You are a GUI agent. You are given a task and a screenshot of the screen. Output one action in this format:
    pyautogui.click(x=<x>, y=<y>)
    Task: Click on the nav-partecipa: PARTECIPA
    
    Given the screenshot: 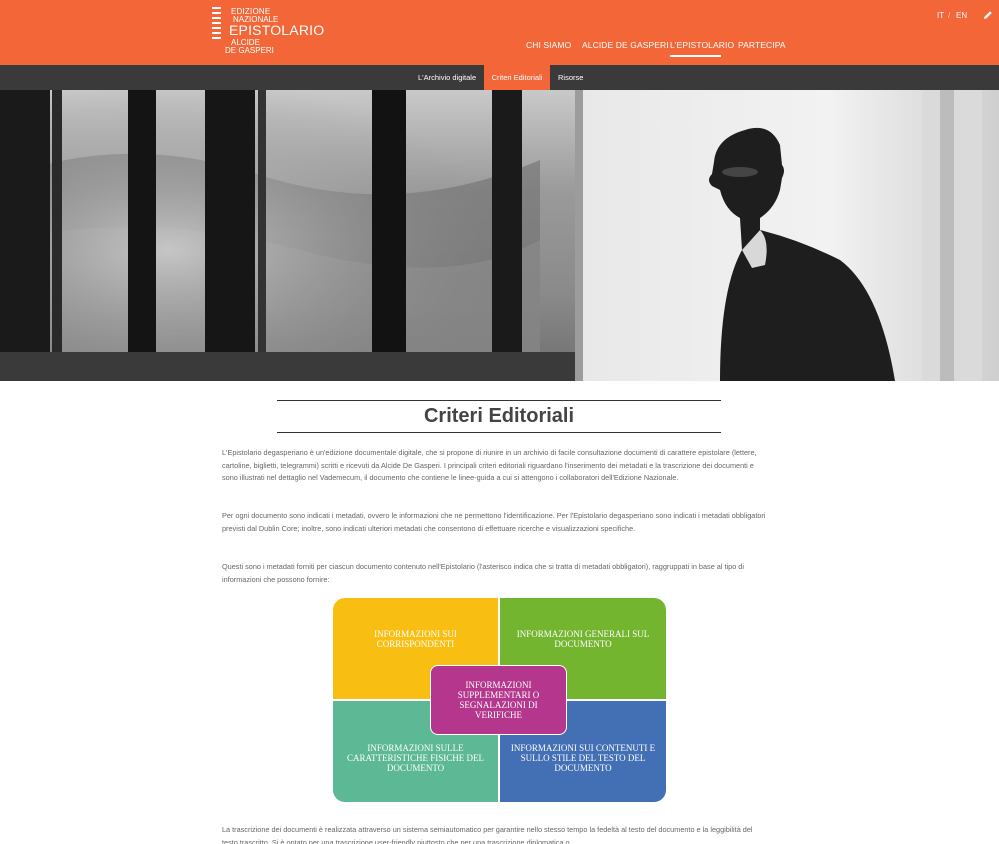 What is the action you would take?
    pyautogui.click(x=762, y=45)
    